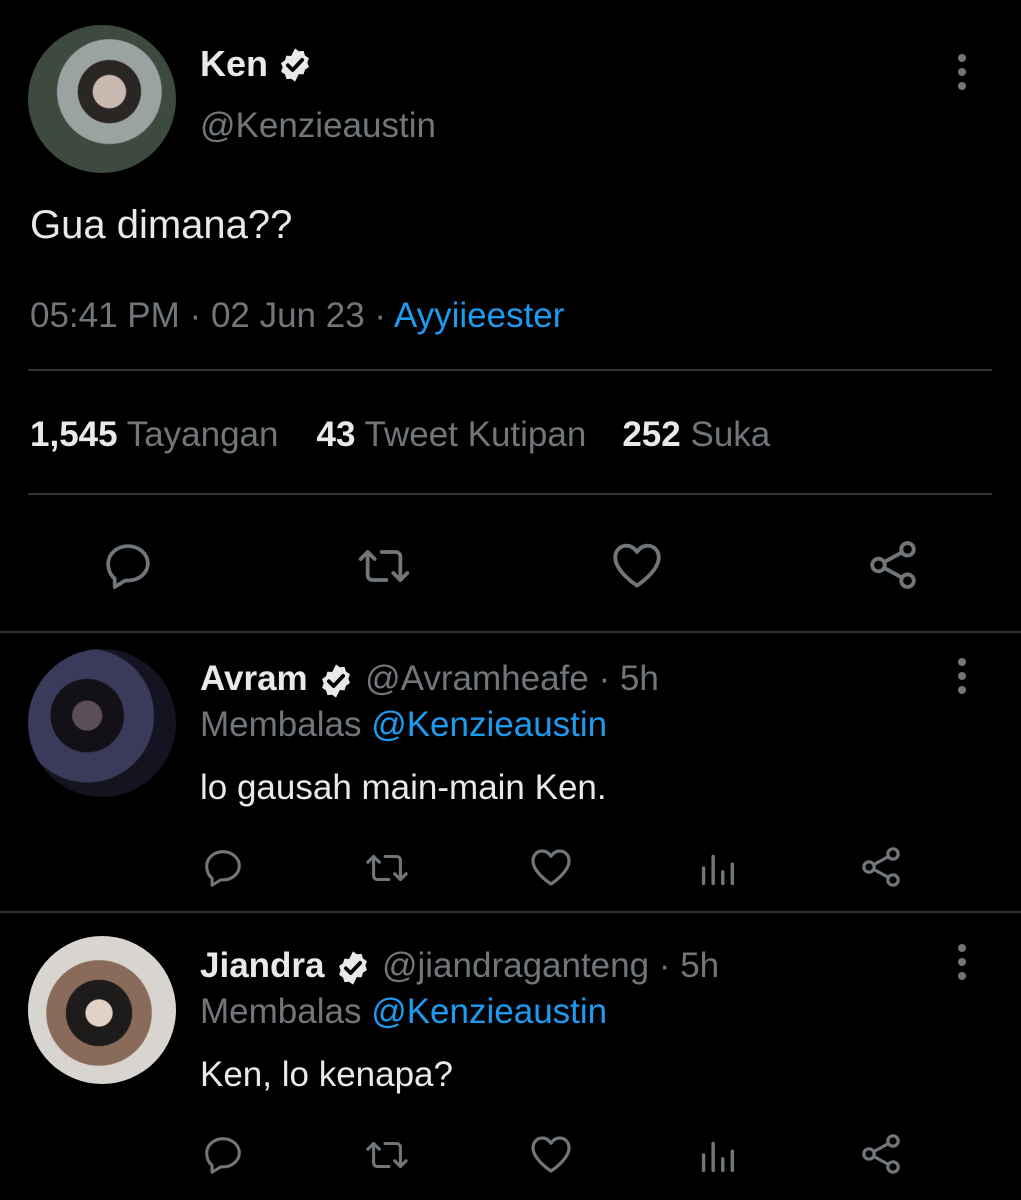 The height and width of the screenshot is (1200, 1021). I want to click on tweet-source-link: Ayyiieester, so click(479, 315).